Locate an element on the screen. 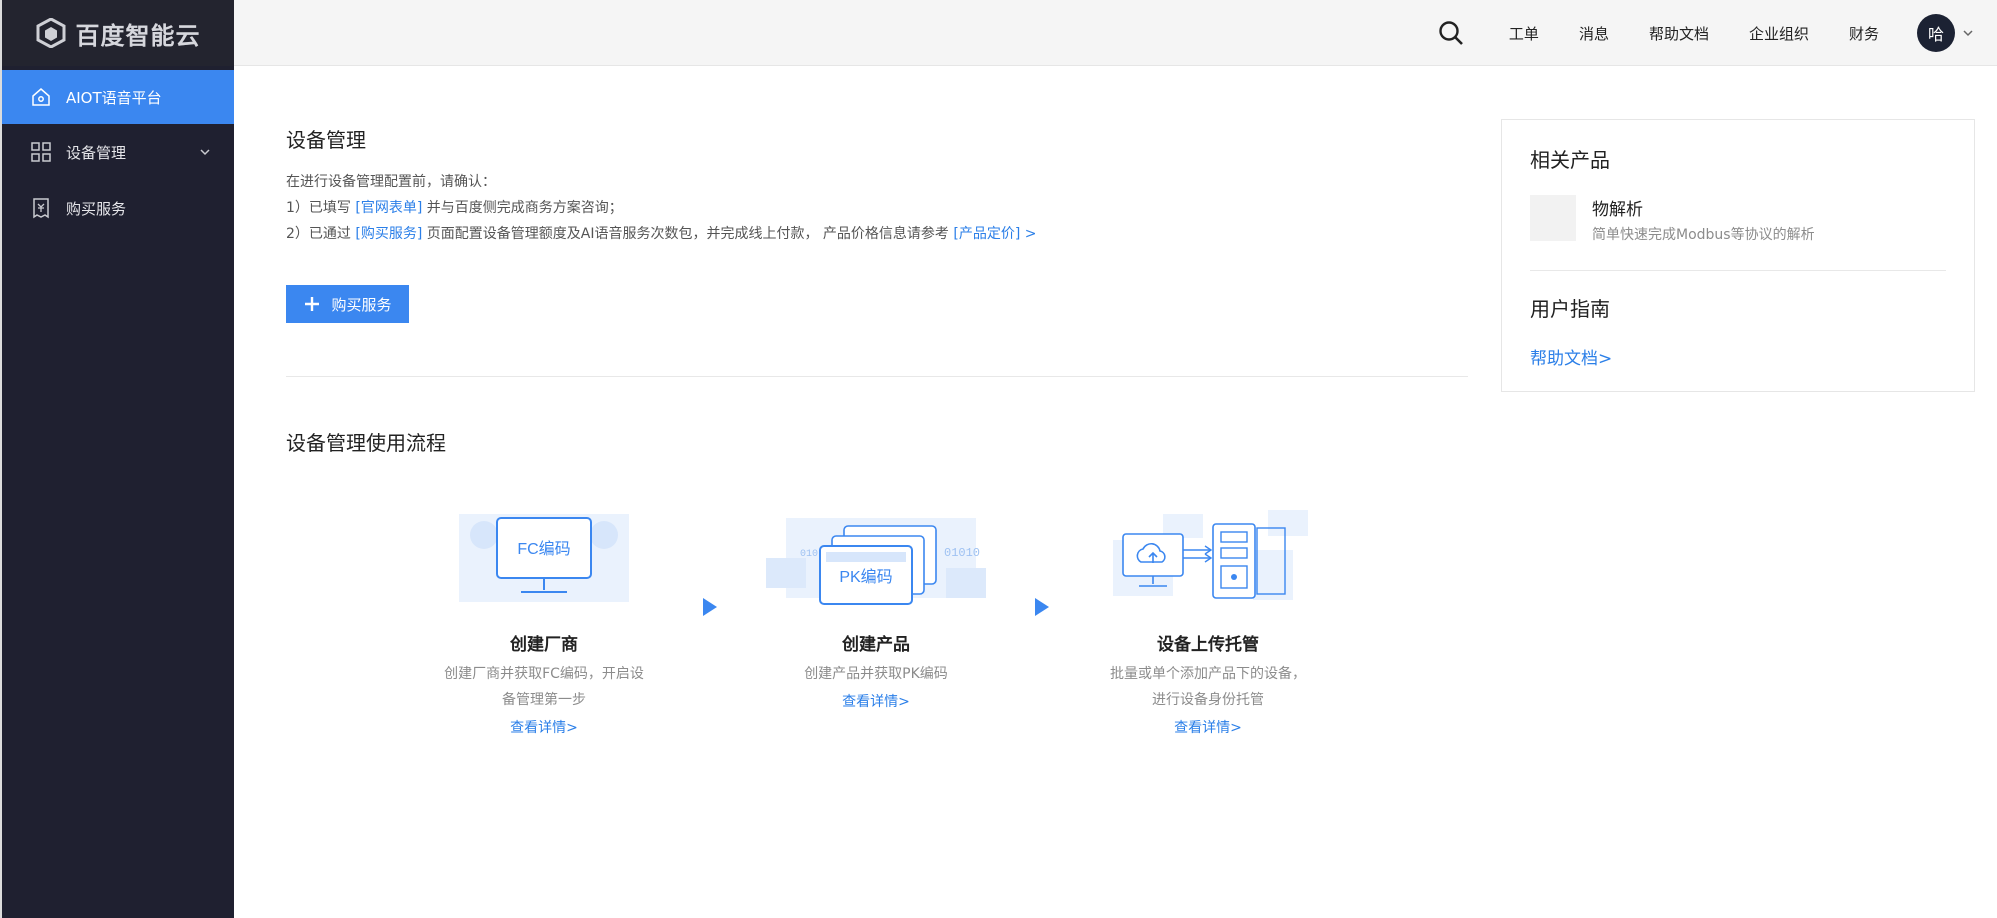  brand-logo: 百度智能云 is located at coordinates (118, 33).